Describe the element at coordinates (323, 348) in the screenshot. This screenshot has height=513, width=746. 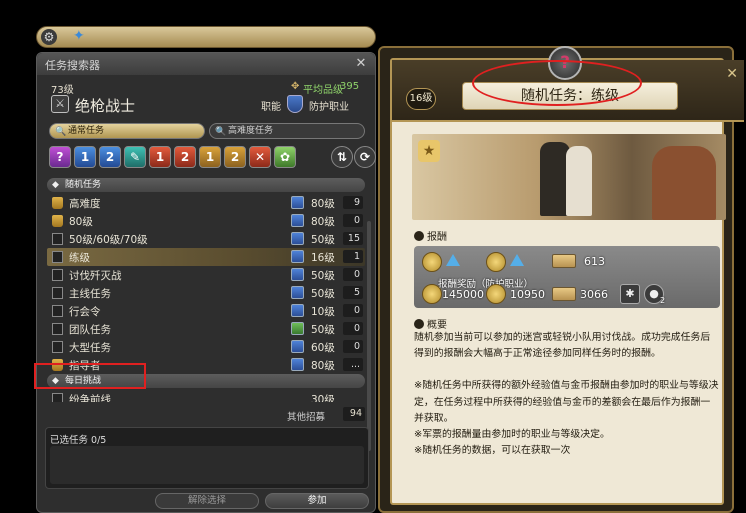
I see `duty-level: 60级` at that location.